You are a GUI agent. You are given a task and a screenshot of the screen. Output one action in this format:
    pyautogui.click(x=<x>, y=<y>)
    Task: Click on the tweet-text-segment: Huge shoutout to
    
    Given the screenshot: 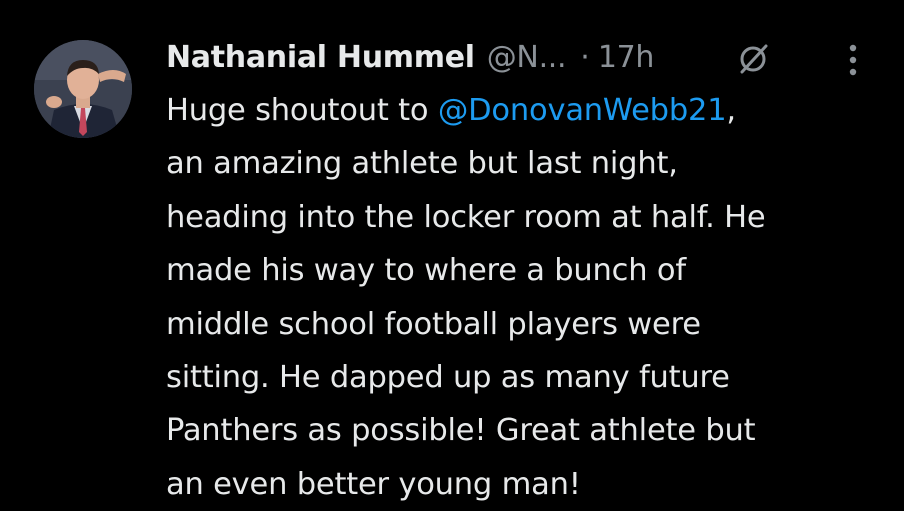 What is the action you would take?
    pyautogui.click(x=302, y=110)
    